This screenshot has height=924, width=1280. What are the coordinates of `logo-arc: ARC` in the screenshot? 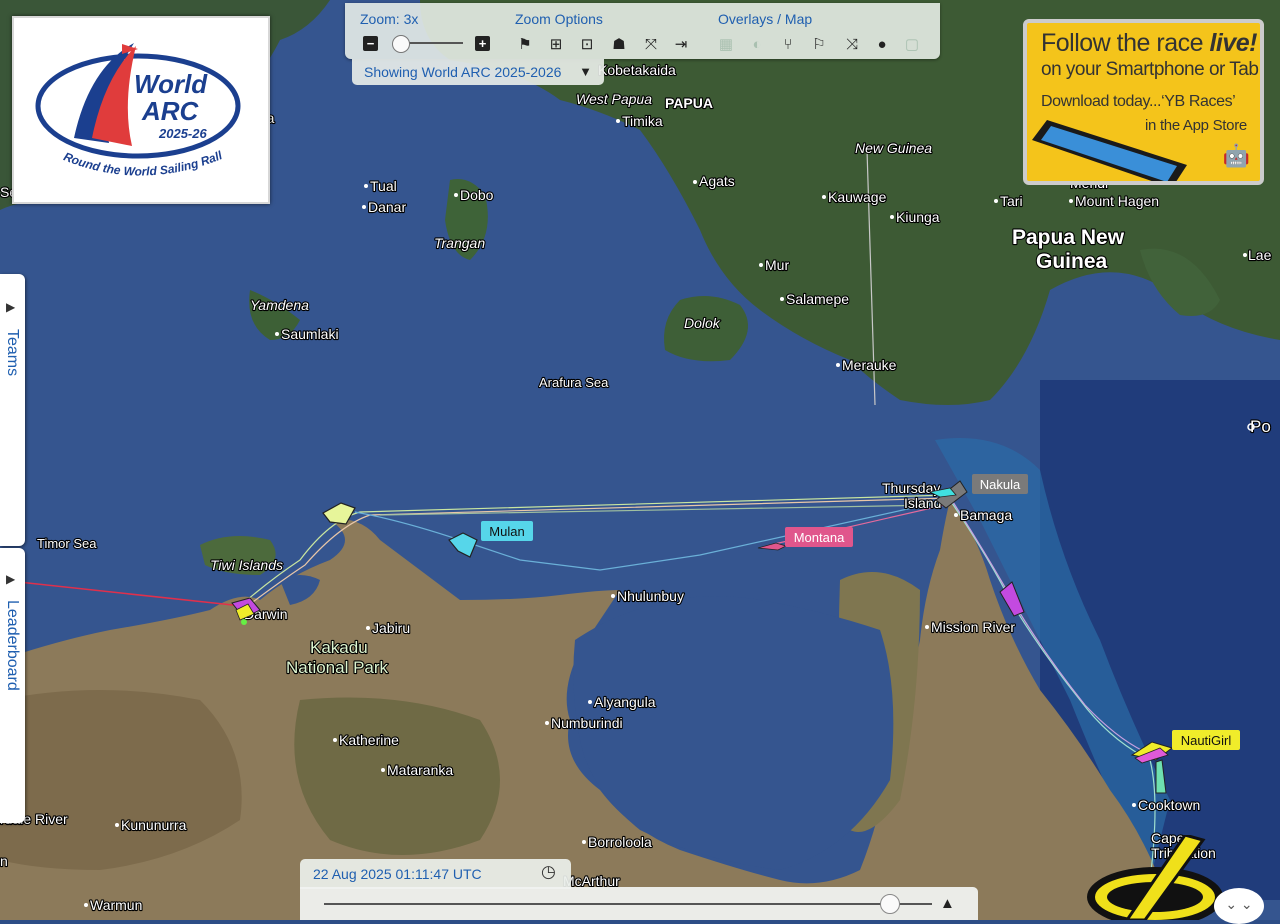 It's located at (170, 111).